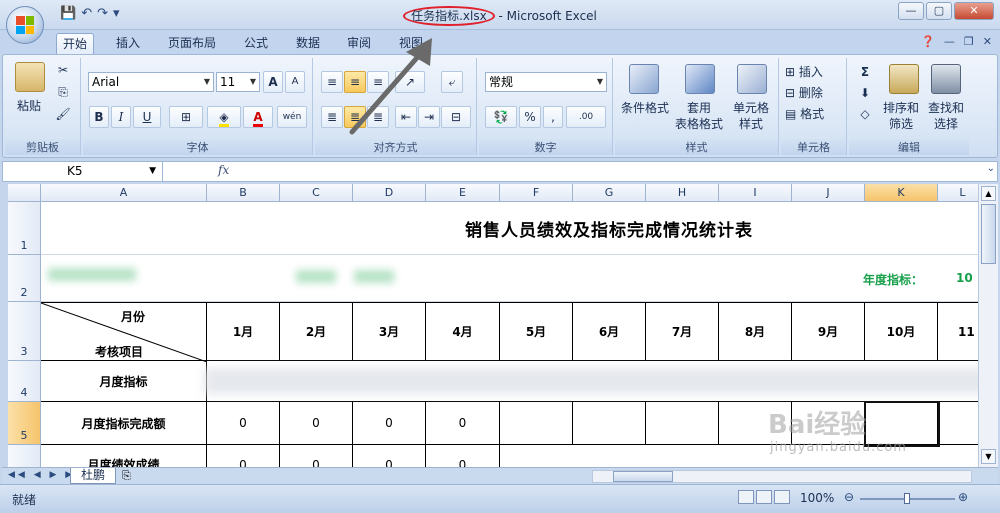 The width and height of the screenshot is (1000, 513). I want to click on tab-review: 审阅, so click(359, 43).